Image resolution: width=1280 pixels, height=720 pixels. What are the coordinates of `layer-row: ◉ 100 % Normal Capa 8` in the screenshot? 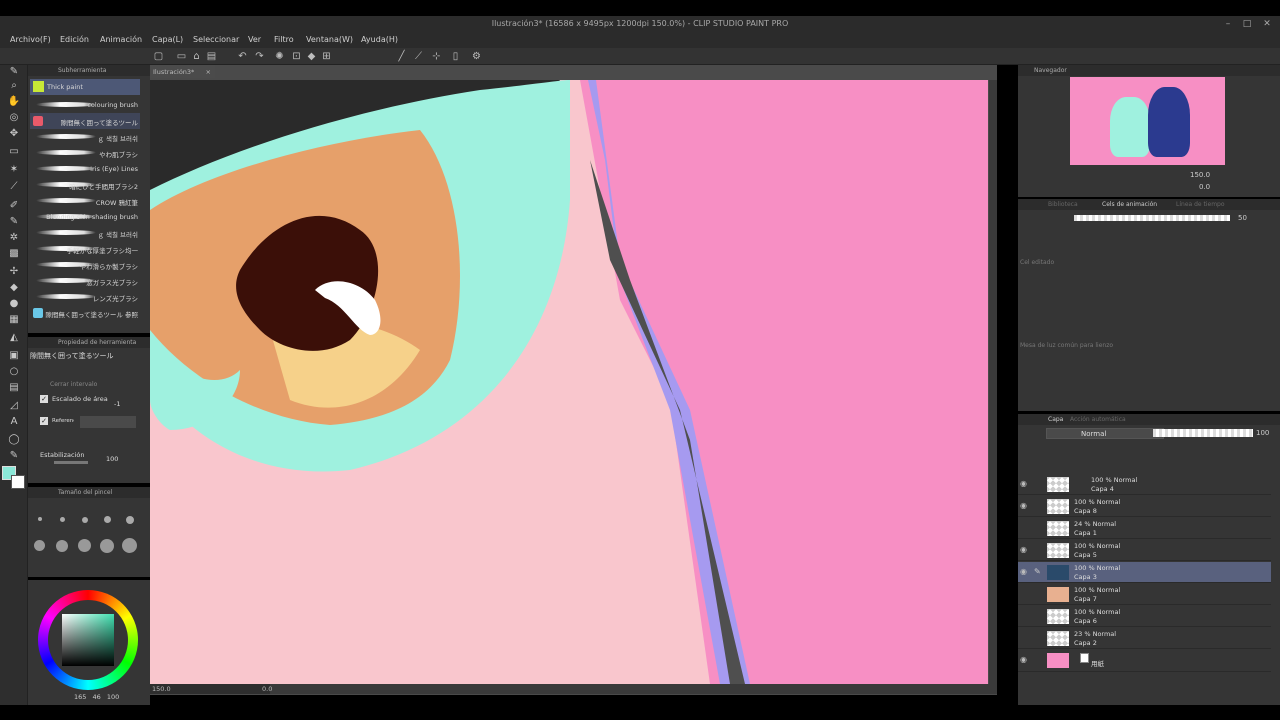 It's located at (1144, 506).